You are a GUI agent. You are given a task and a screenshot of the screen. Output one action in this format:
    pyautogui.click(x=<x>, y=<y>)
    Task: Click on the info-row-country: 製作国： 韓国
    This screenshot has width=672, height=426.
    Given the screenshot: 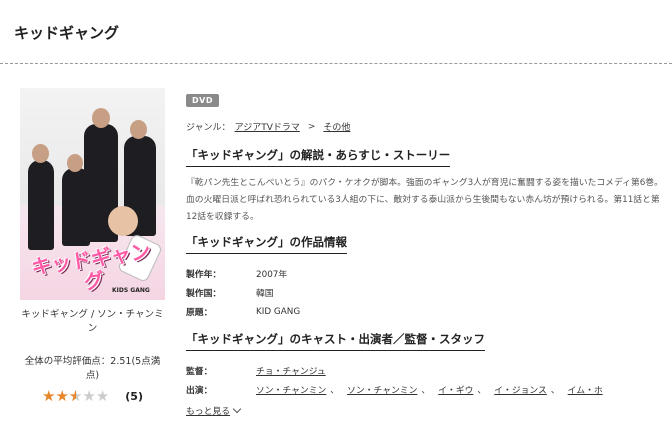 What is the action you would take?
    pyautogui.click(x=243, y=292)
    